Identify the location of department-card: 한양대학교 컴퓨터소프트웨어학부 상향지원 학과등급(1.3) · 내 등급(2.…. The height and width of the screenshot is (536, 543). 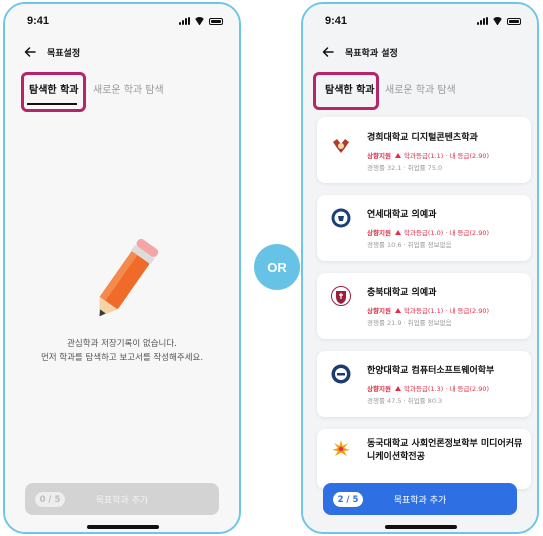
(424, 384).